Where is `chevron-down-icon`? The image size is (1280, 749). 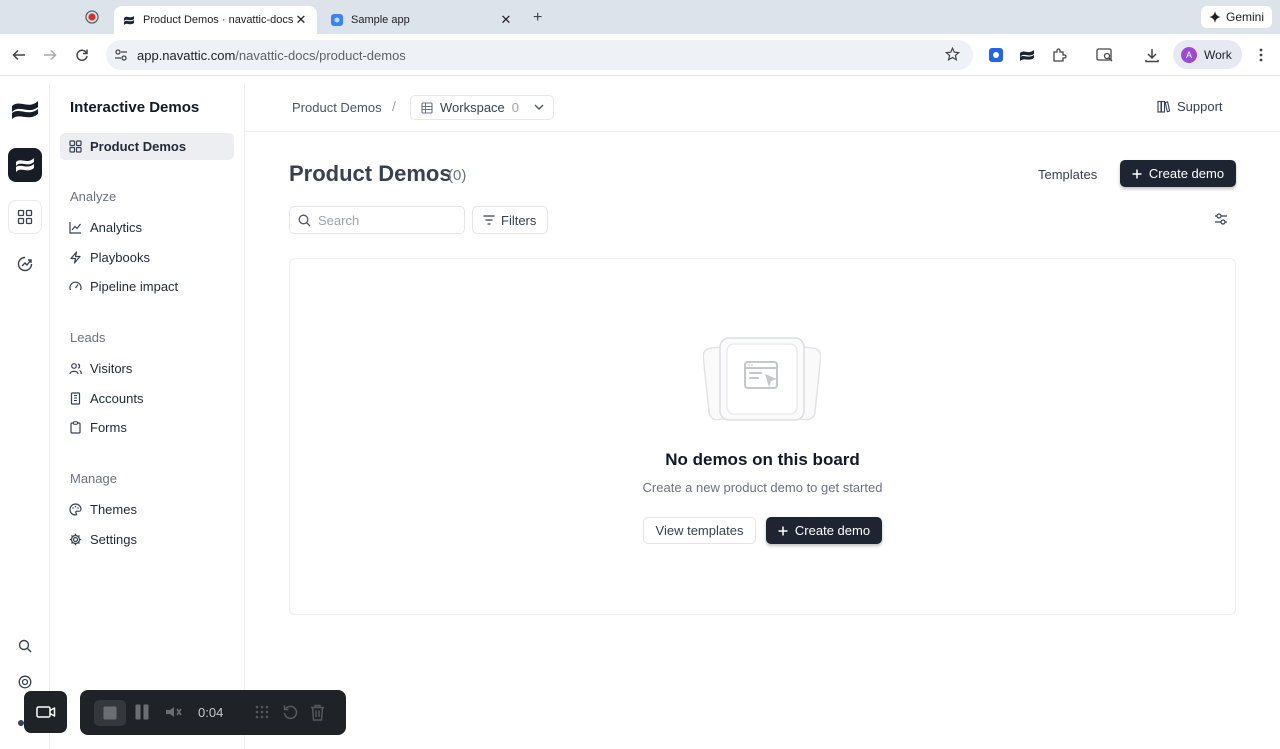
chevron-down-icon is located at coordinates (539, 107).